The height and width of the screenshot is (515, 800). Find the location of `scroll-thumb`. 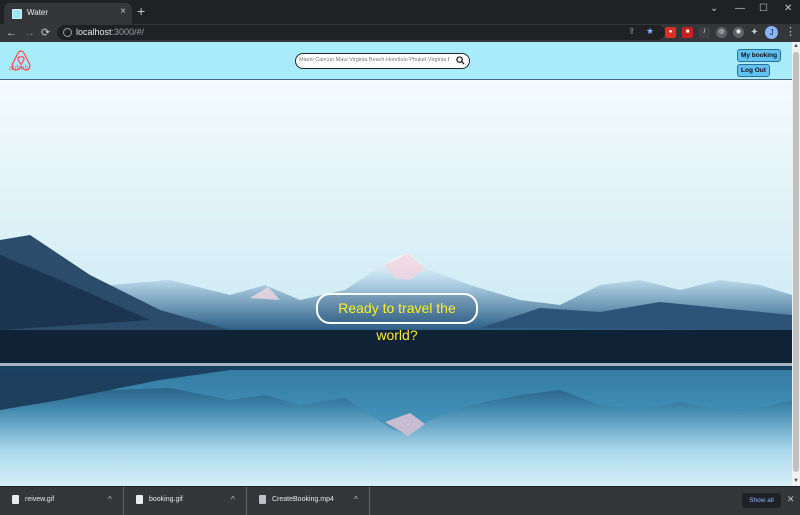

scroll-thumb is located at coordinates (796, 262).